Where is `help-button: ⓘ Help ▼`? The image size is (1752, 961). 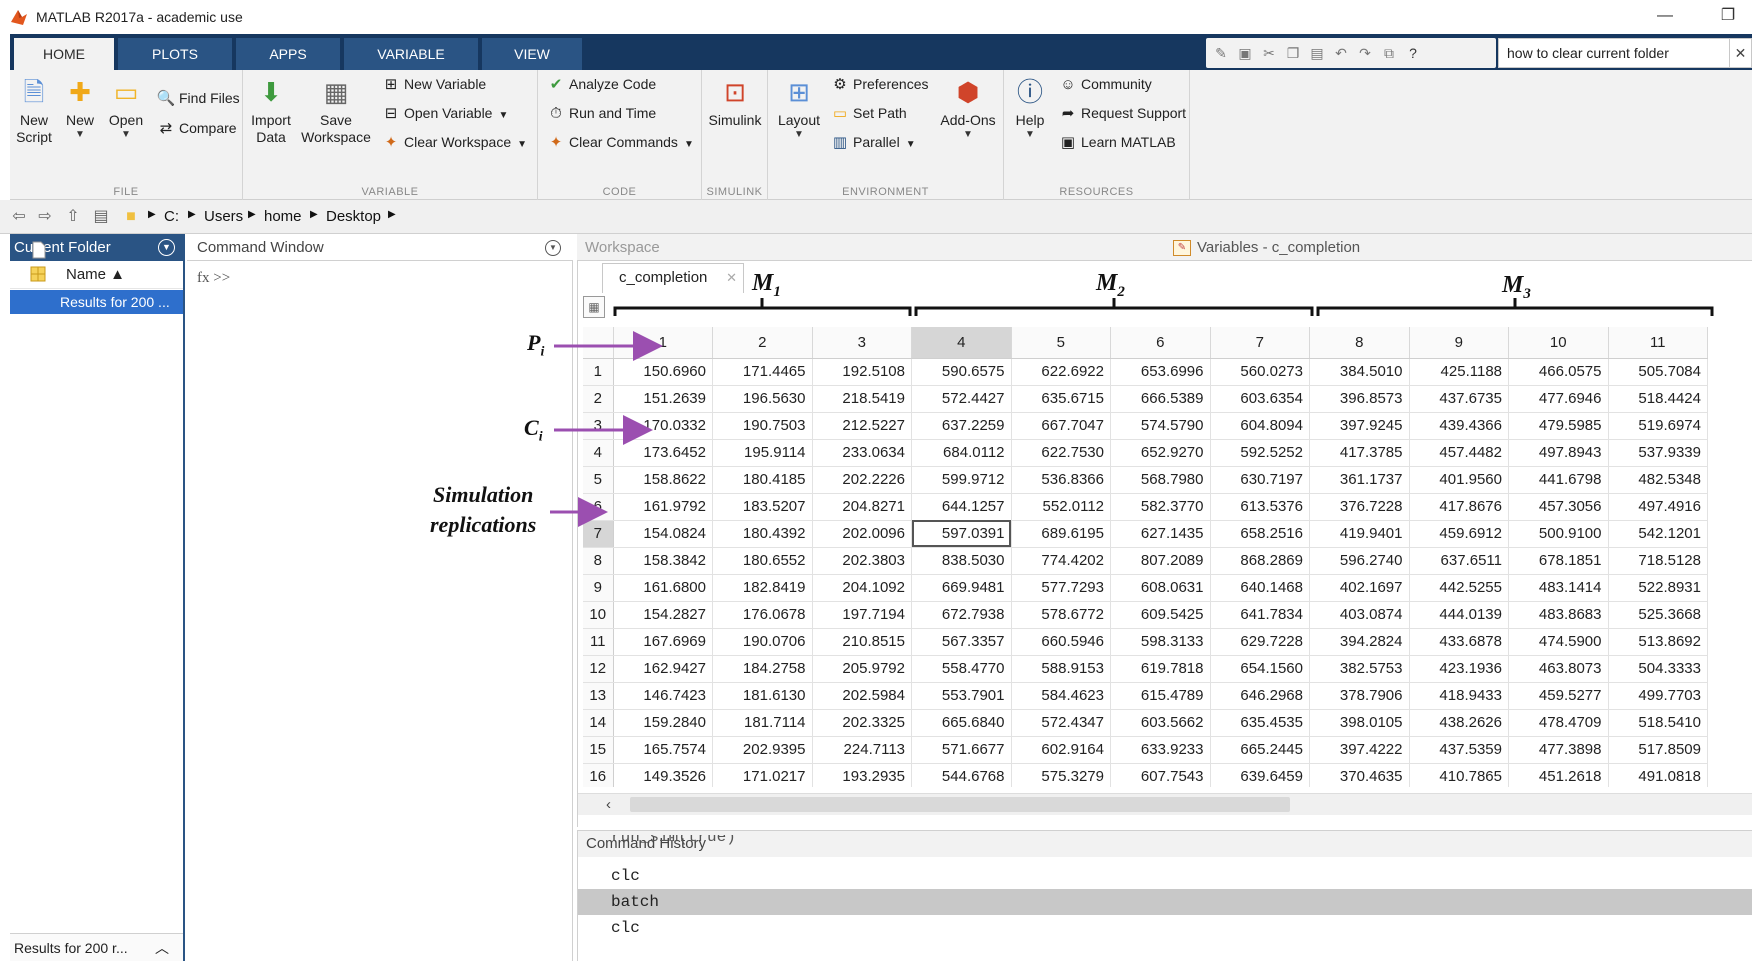 help-button: ⓘ Help ▼ is located at coordinates (1030, 108).